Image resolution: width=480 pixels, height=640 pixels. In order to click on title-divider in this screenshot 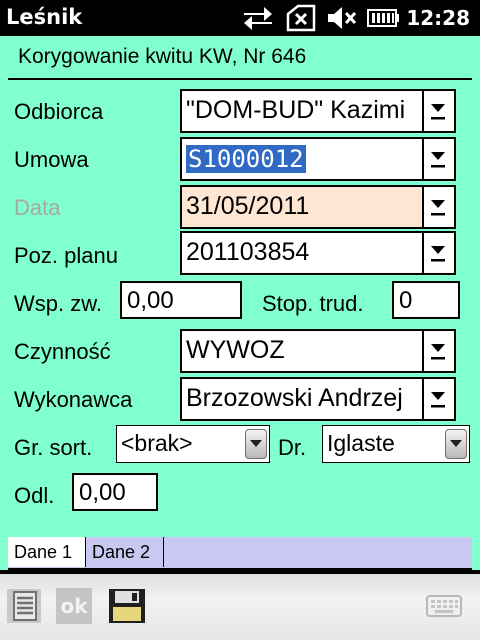, I will do `click(240, 79)`.